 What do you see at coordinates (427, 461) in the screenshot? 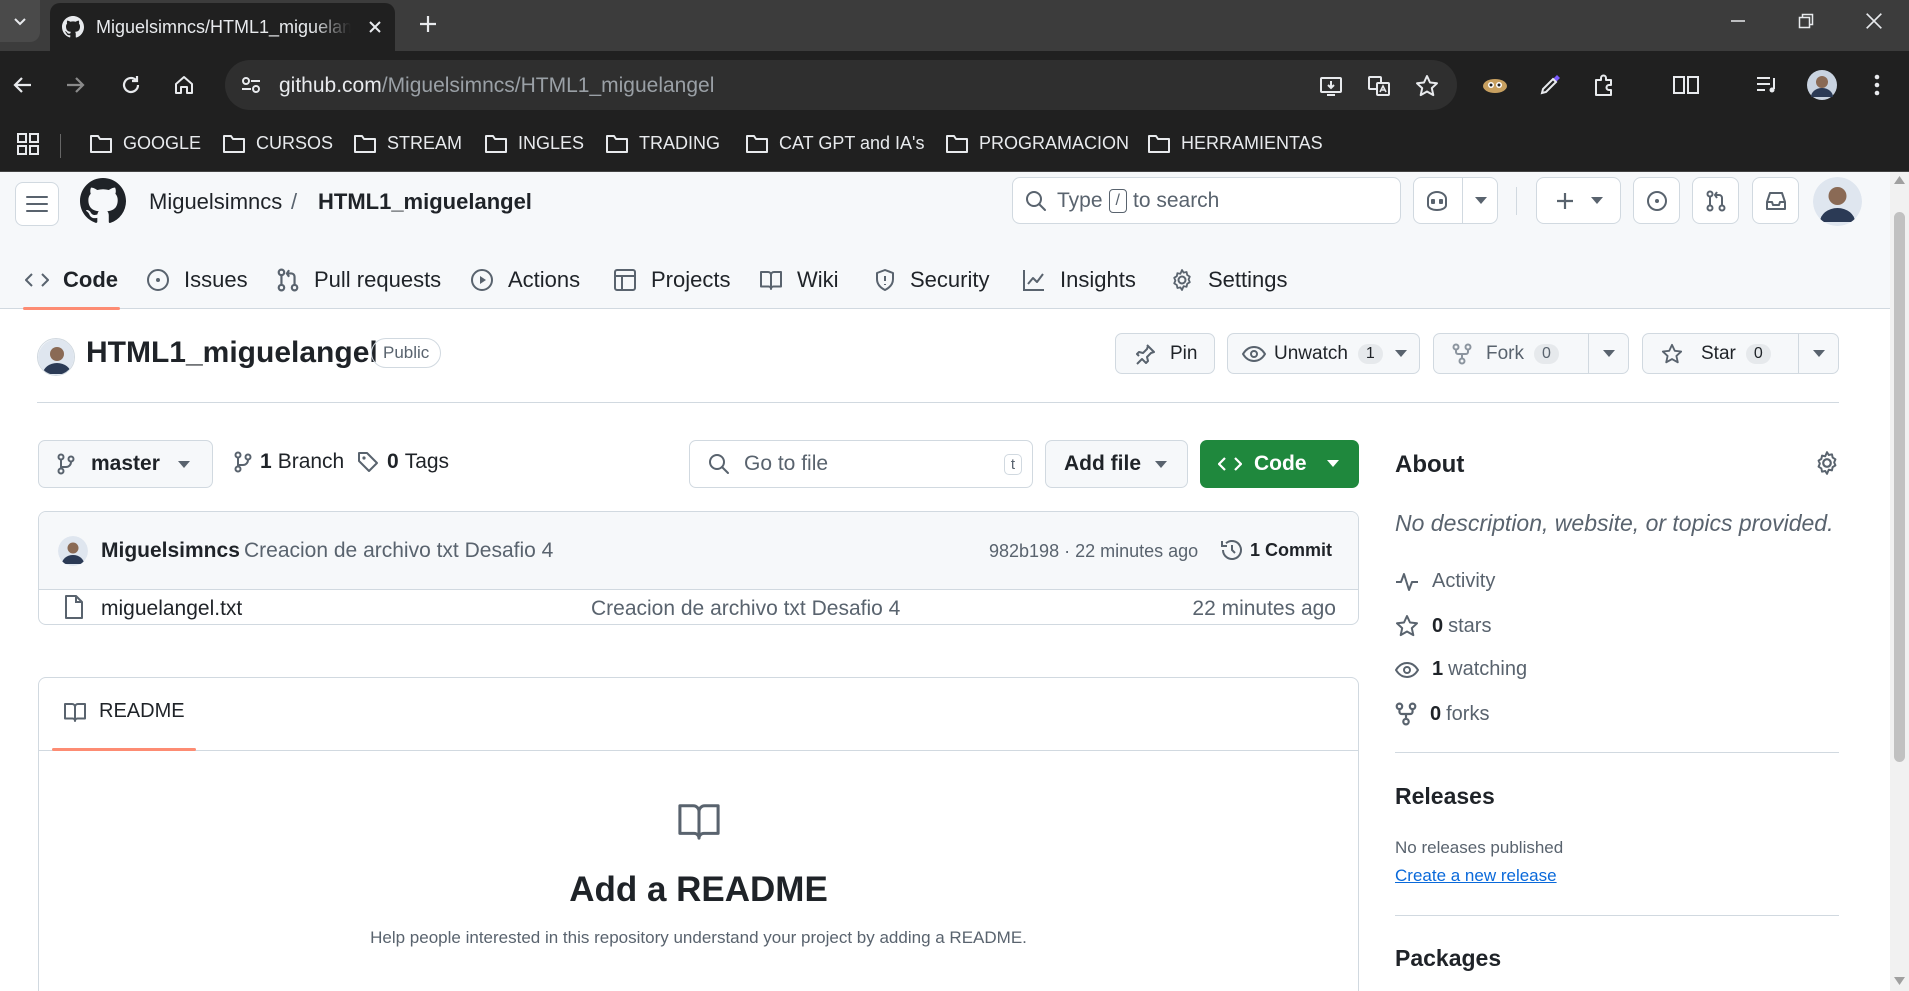
I see `tag-count-label: Tags` at bounding box center [427, 461].